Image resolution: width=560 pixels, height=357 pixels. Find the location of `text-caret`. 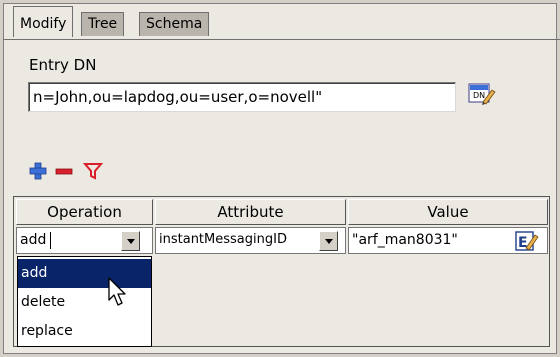

text-caret is located at coordinates (50, 240).